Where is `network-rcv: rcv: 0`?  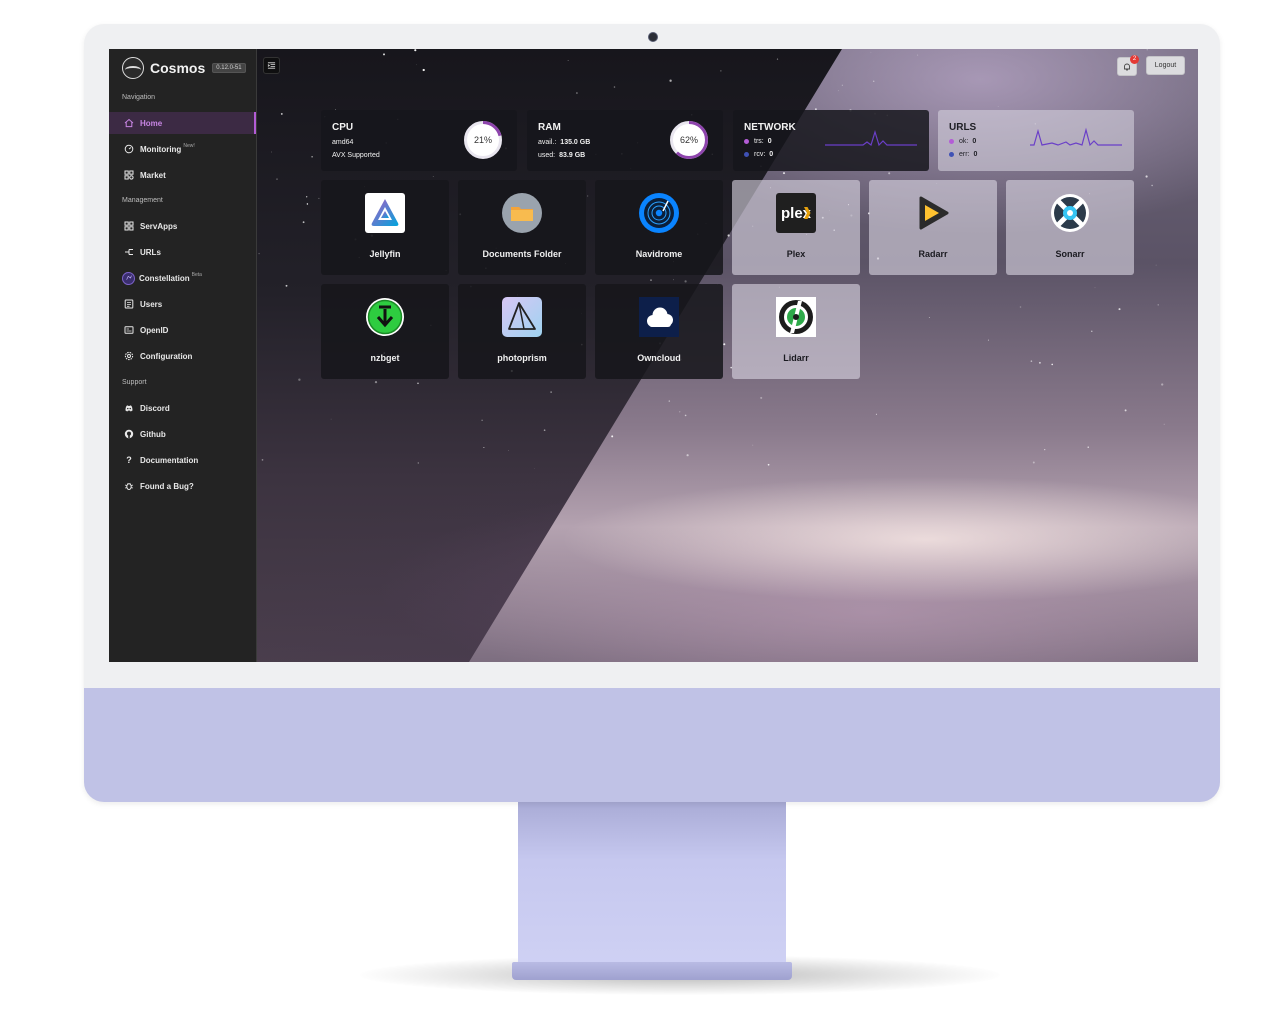 network-rcv: rcv: 0 is located at coordinates (758, 154).